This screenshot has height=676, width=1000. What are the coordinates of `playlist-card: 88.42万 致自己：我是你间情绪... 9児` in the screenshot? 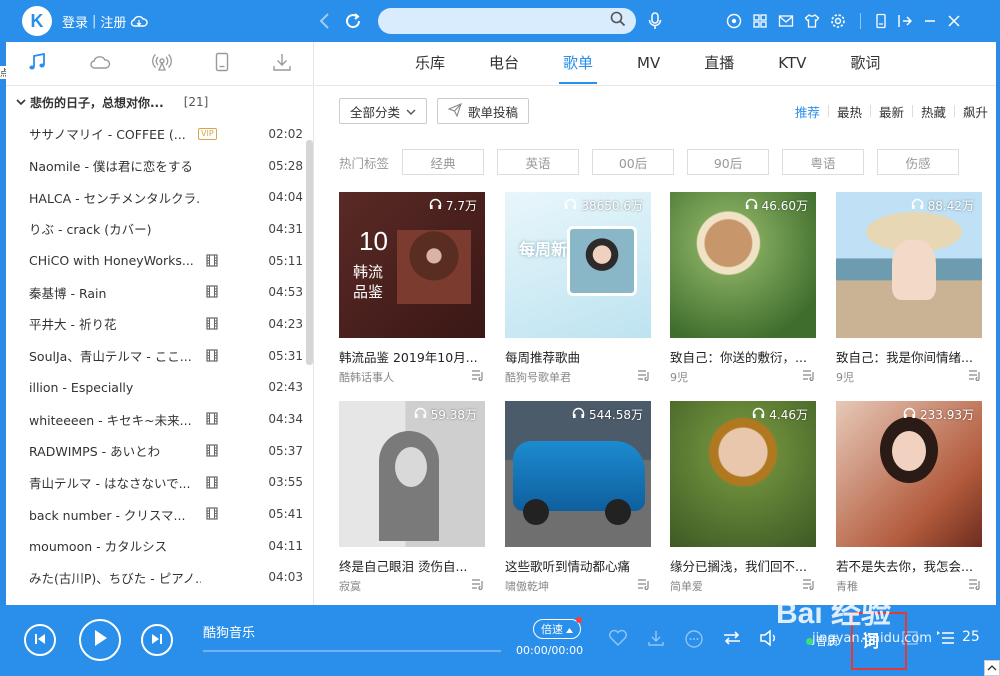 It's located at (909, 288).